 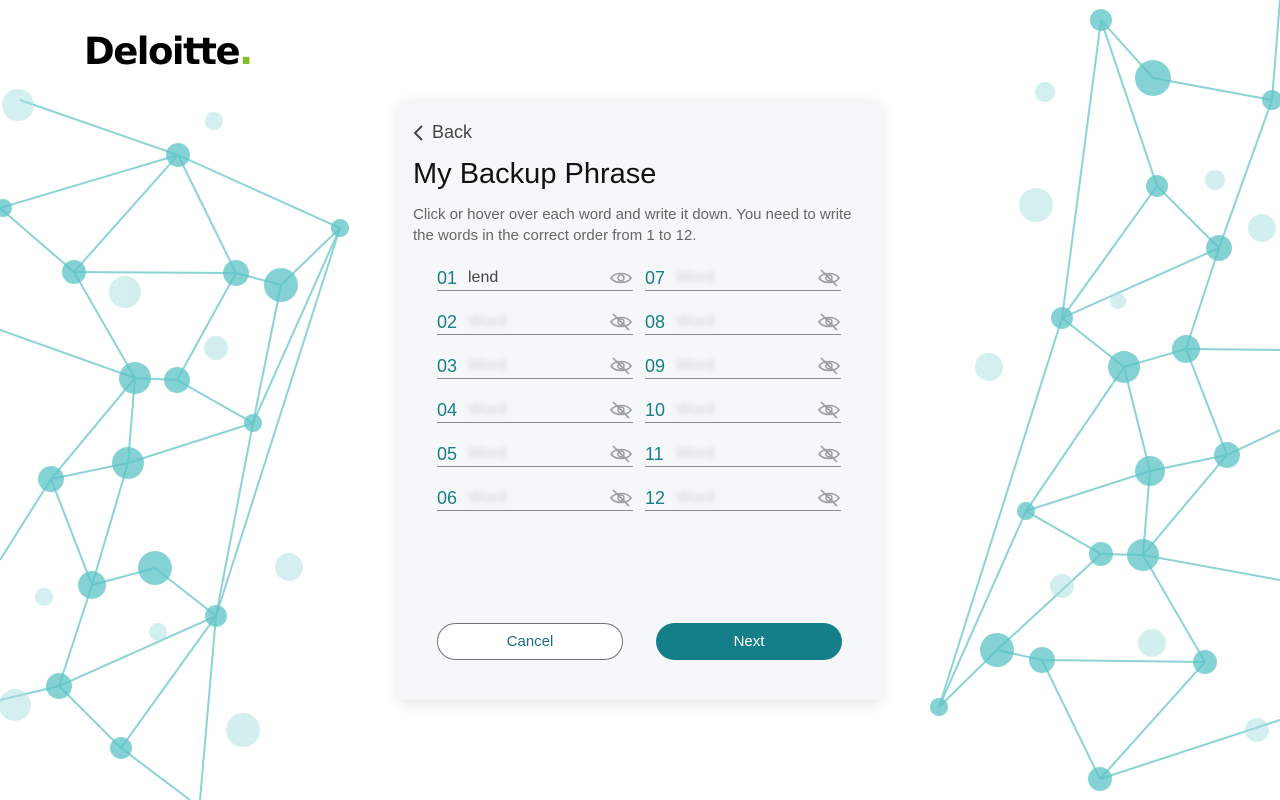 I want to click on word-number: 08, so click(x=655, y=321).